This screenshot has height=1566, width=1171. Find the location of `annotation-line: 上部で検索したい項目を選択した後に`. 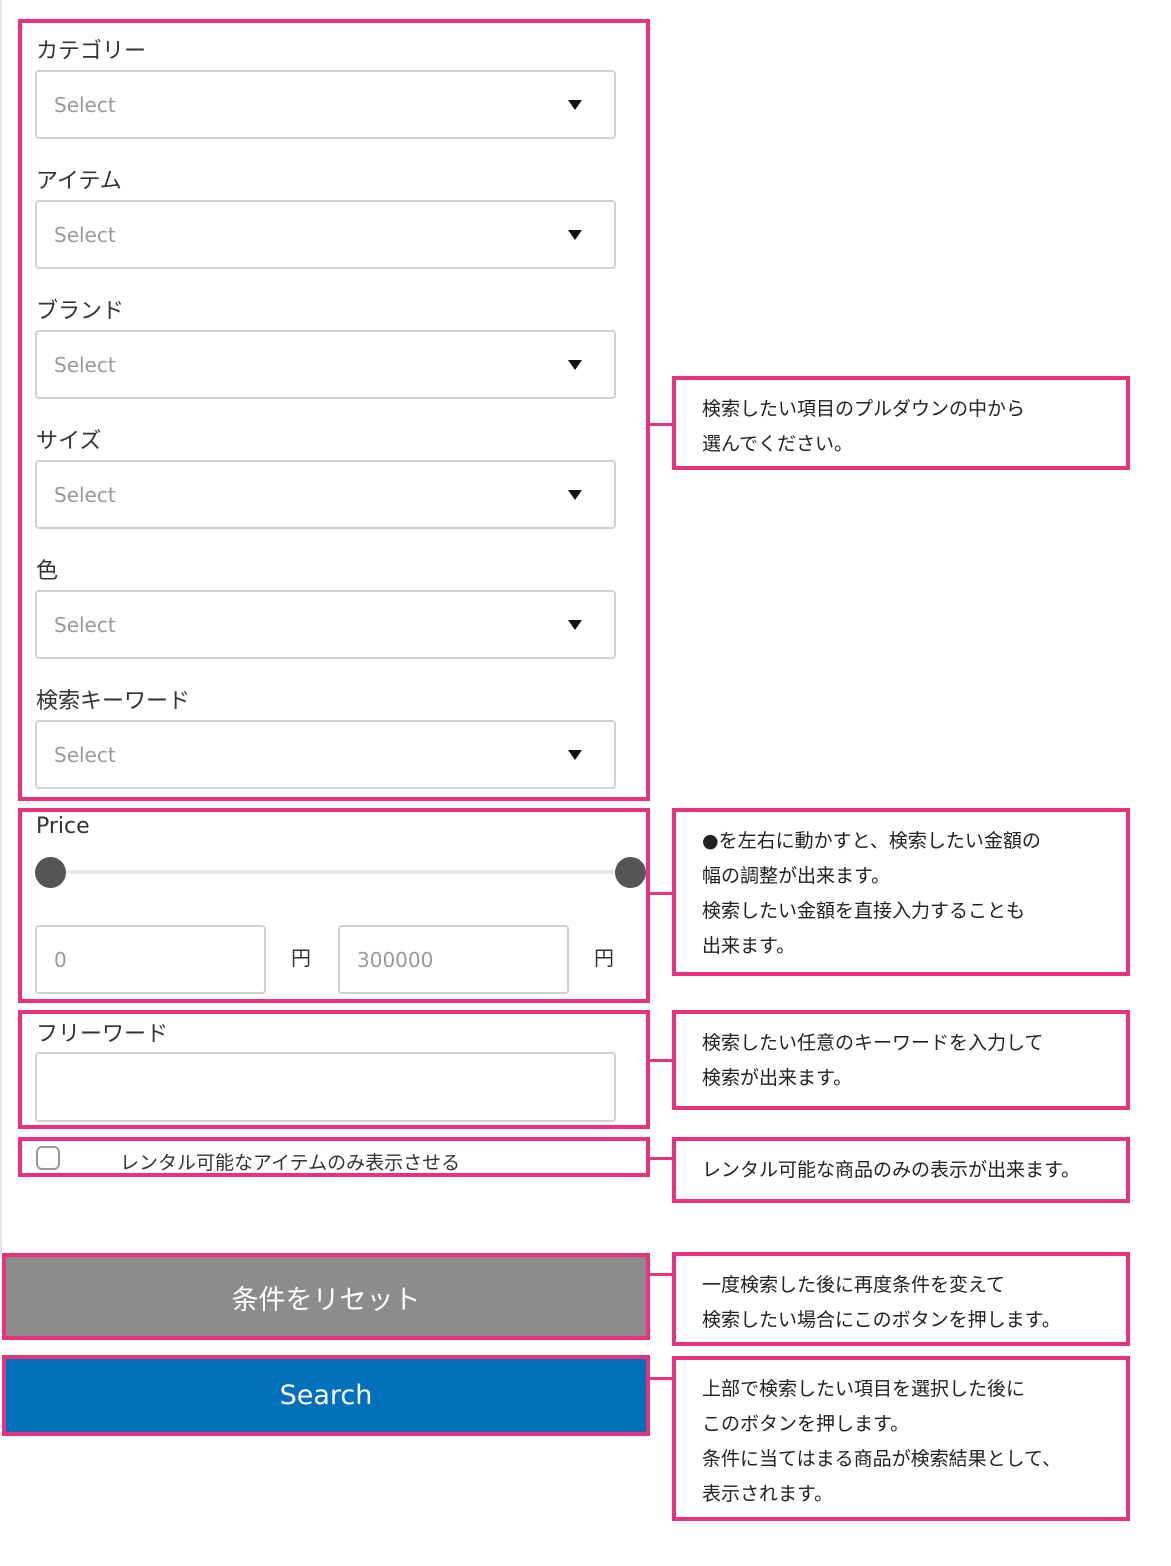

annotation-line: 上部で検索したい項目を選択した後に is located at coordinates (864, 1389).